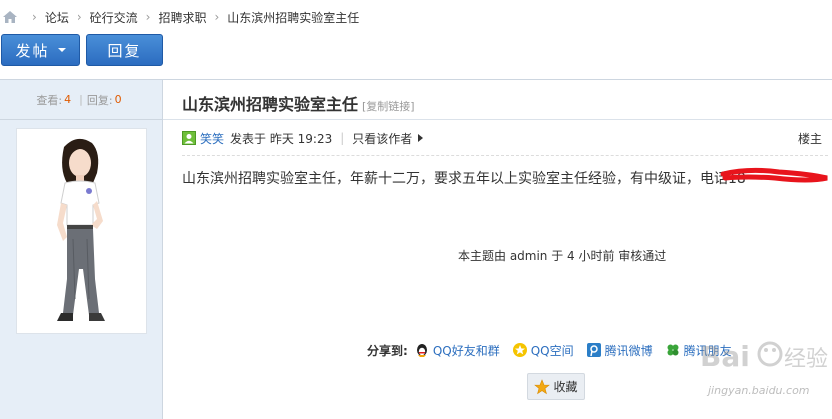 The width and height of the screenshot is (832, 419). Describe the element at coordinates (565, 387) in the screenshot. I see `favorite-label: 收藏` at that location.